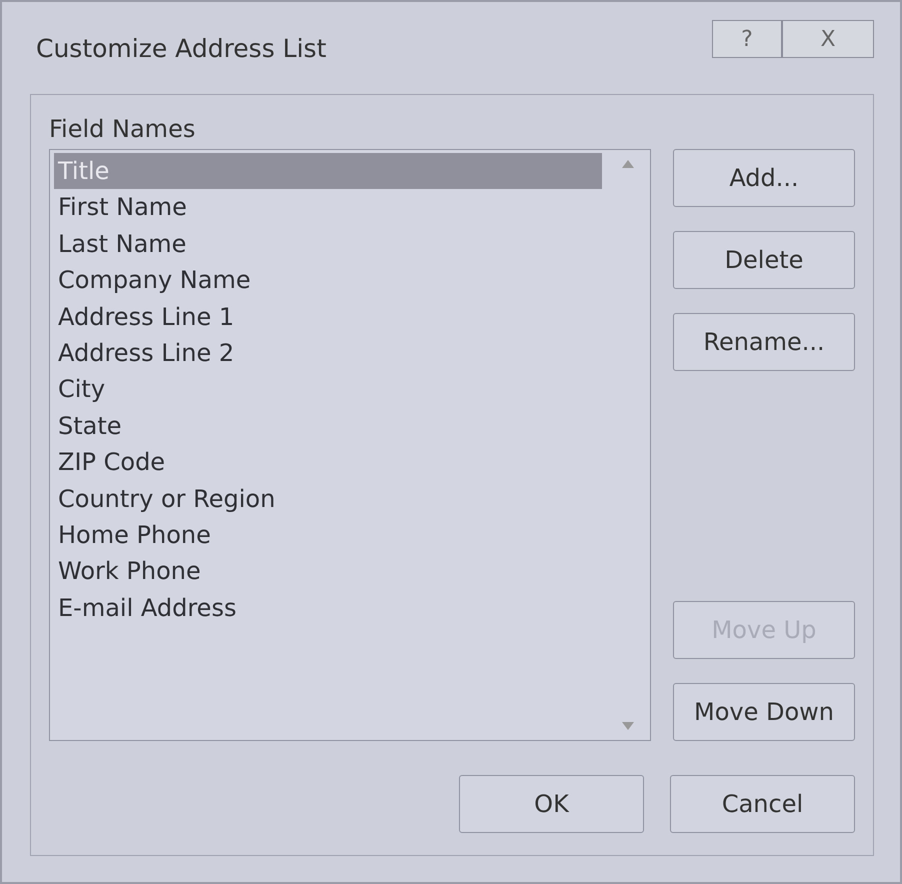  Describe the element at coordinates (328, 317) in the screenshot. I see `list-item: Address Line 1` at that location.